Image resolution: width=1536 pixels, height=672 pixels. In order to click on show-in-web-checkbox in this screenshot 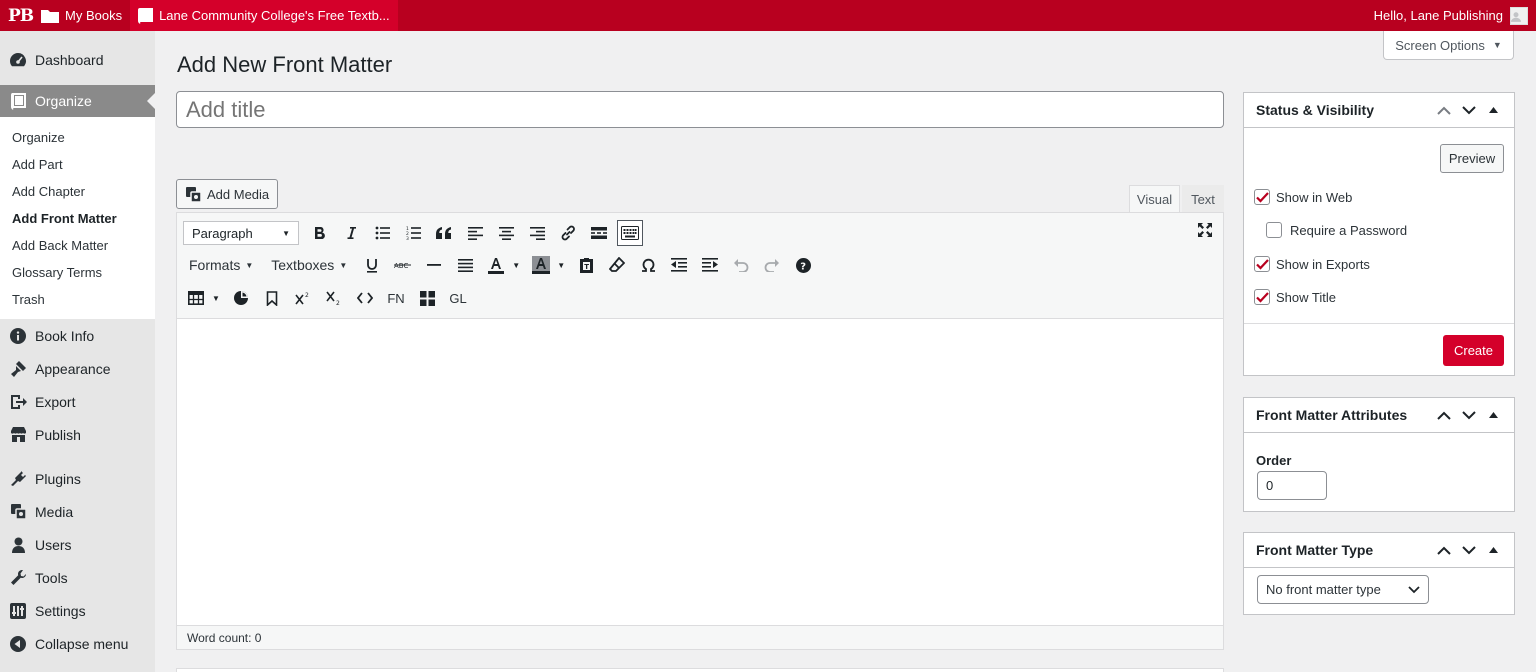, I will do `click(1262, 197)`.